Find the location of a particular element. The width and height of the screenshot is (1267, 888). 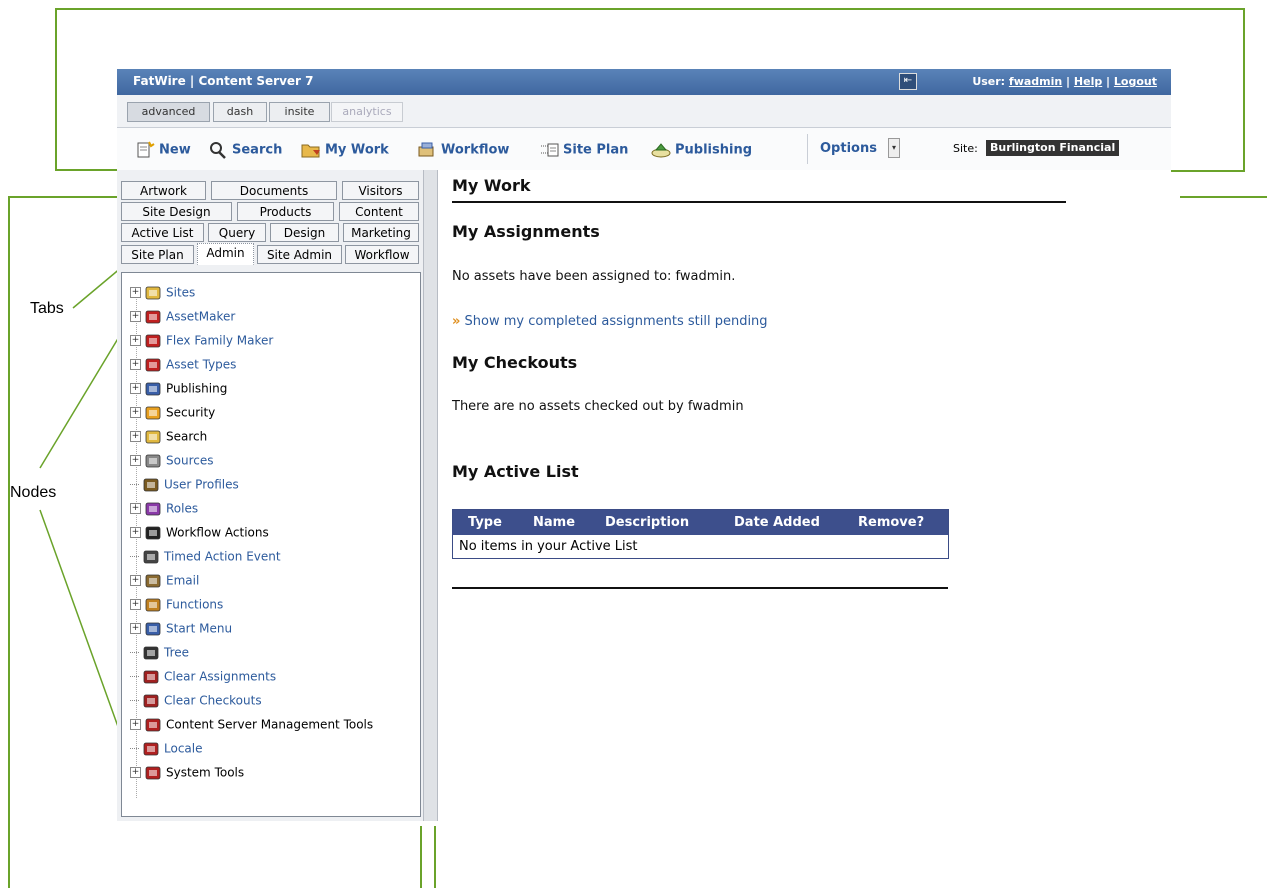

tab-content: Content is located at coordinates (379, 211).